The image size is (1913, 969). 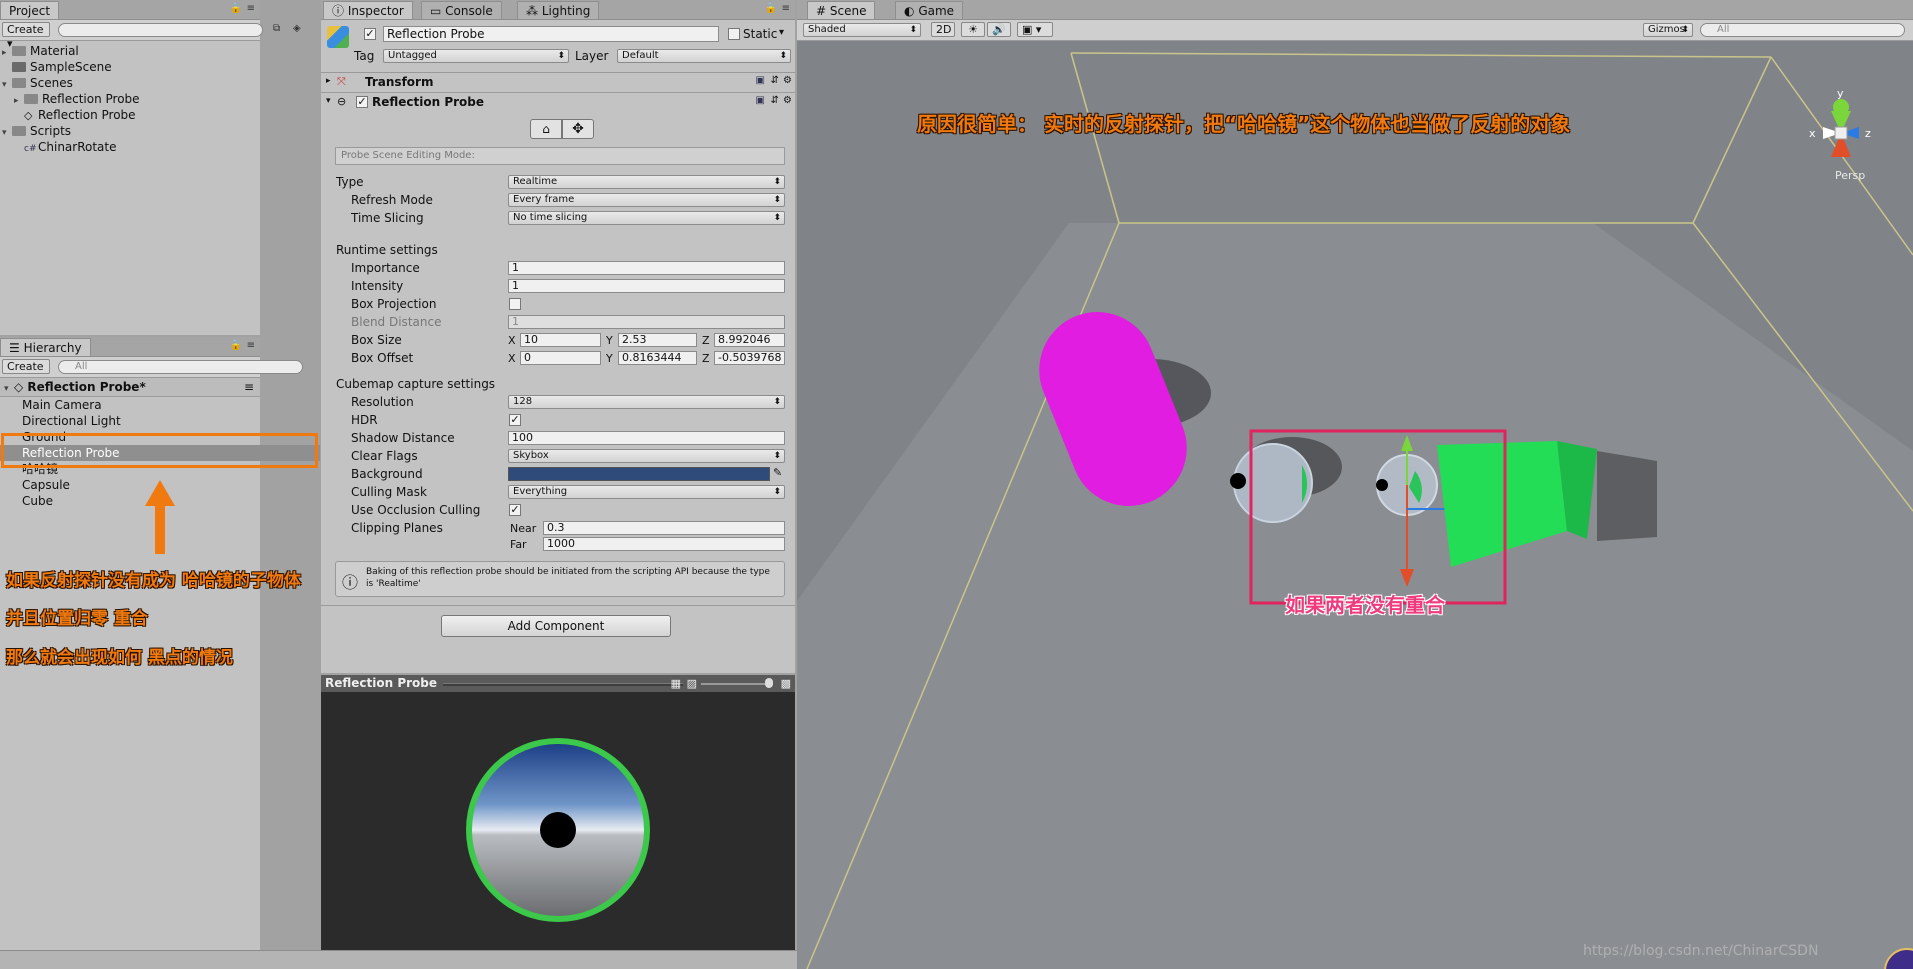 I want to click on 2d-toggle-button: 2D, so click(x=943, y=29).